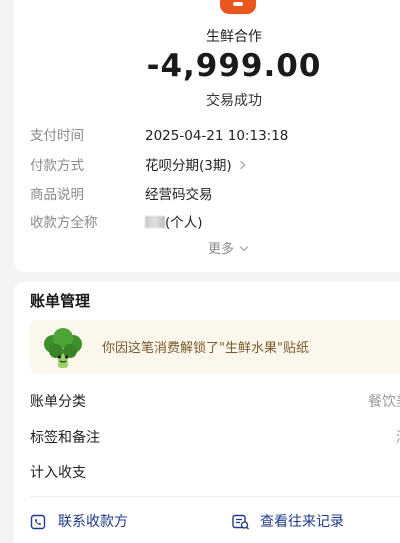  I want to click on view-history-button: 查看往来记录, so click(312, 522).